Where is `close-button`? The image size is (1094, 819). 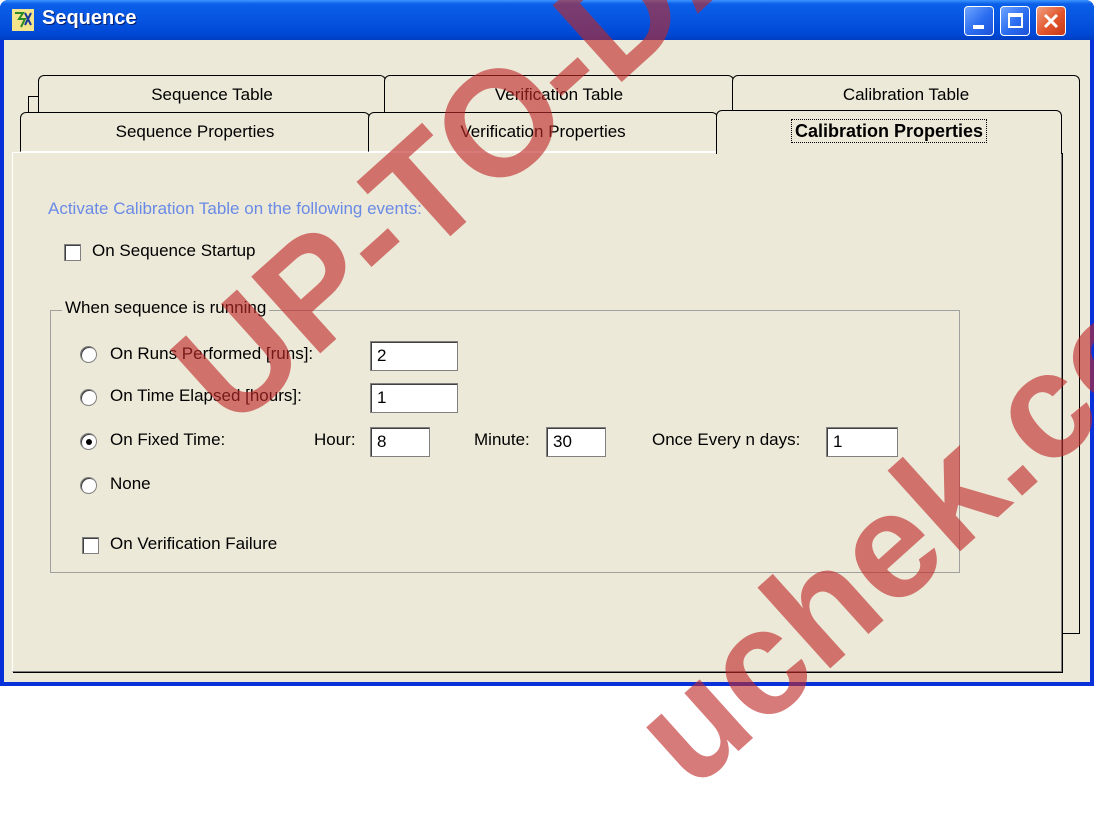 close-button is located at coordinates (1051, 21).